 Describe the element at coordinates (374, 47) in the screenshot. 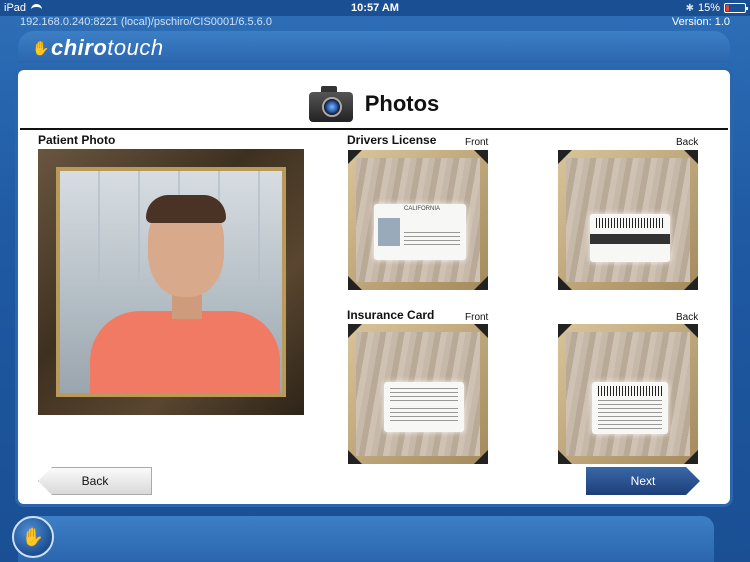

I see `header-banner: ✋ chirotouch` at that location.